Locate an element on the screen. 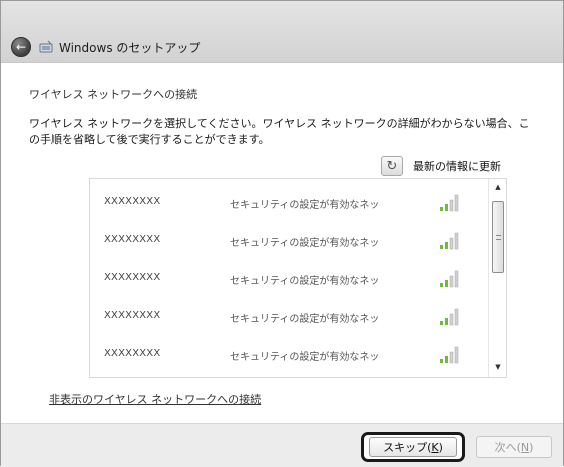  refresh-row: ↻ 最新の情報に更新 is located at coordinates (441, 166).